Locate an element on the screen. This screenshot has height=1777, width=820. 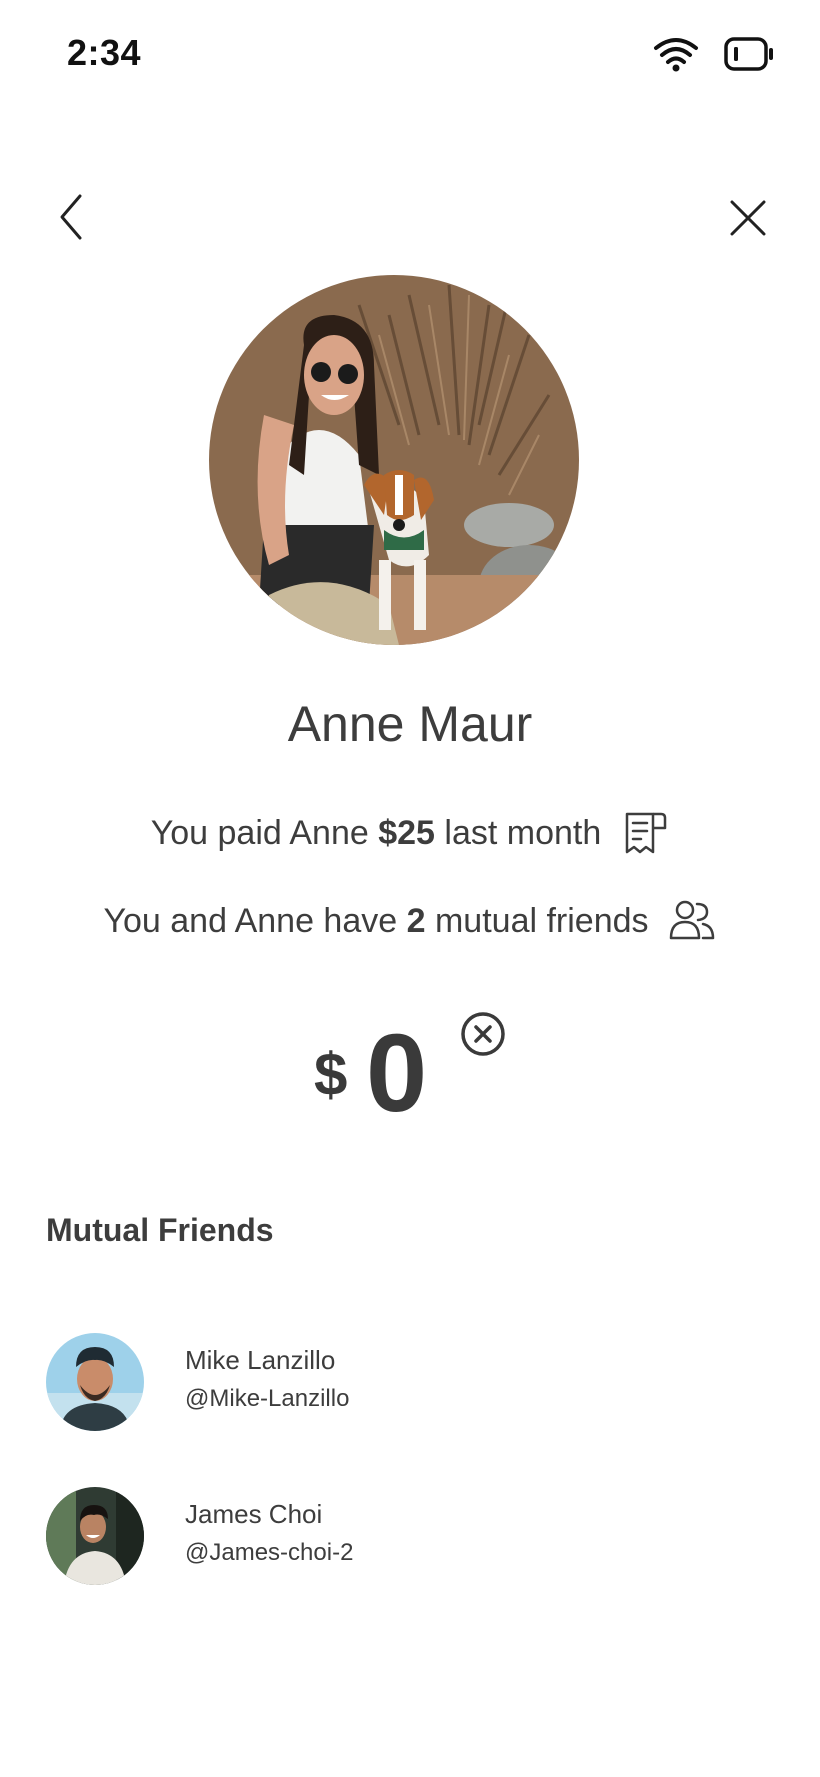
close-icon is located at coordinates (748, 218).